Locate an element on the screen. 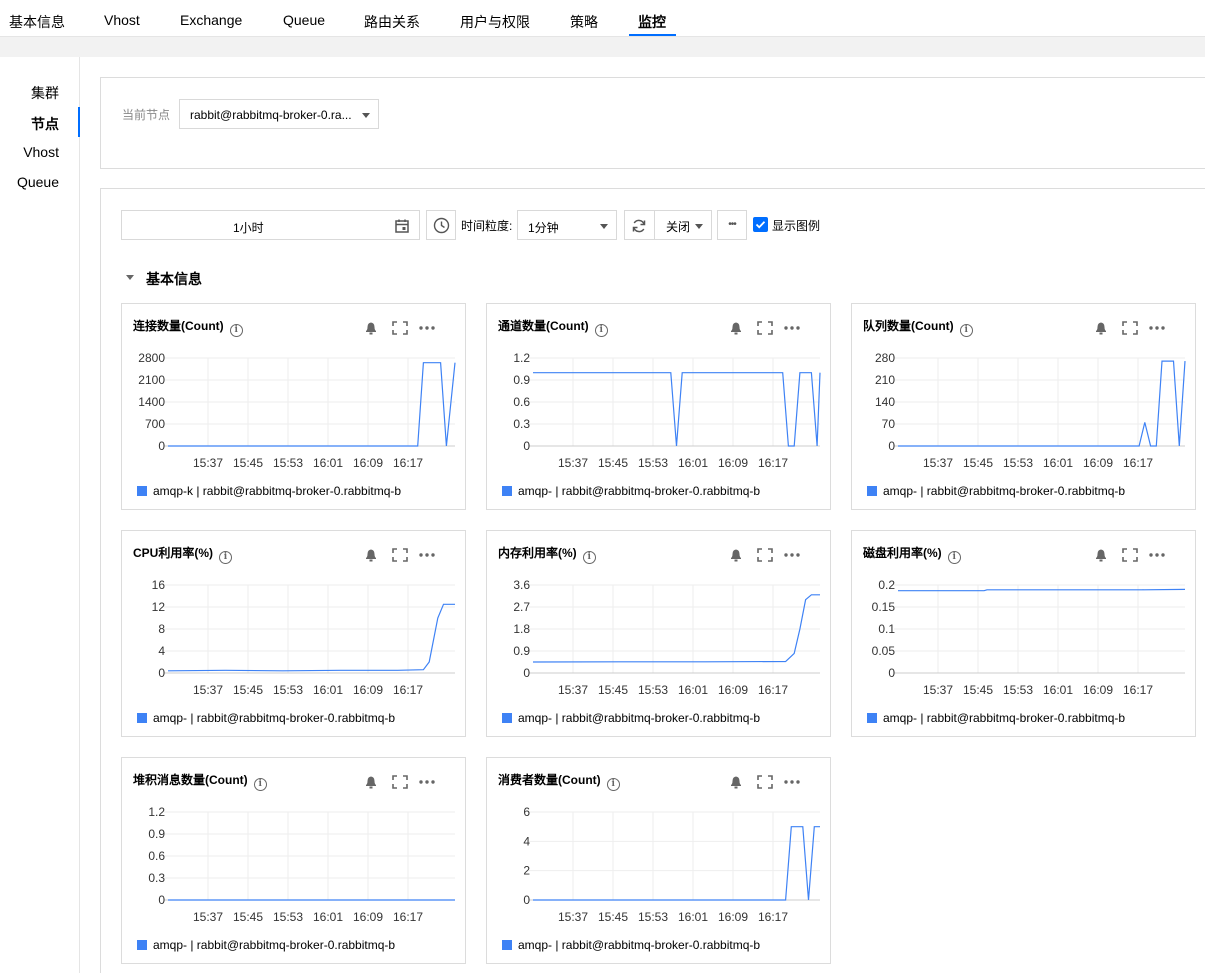 The width and height of the screenshot is (1205, 973). chart-title: CPU利用率(%) i is located at coordinates (182, 554).